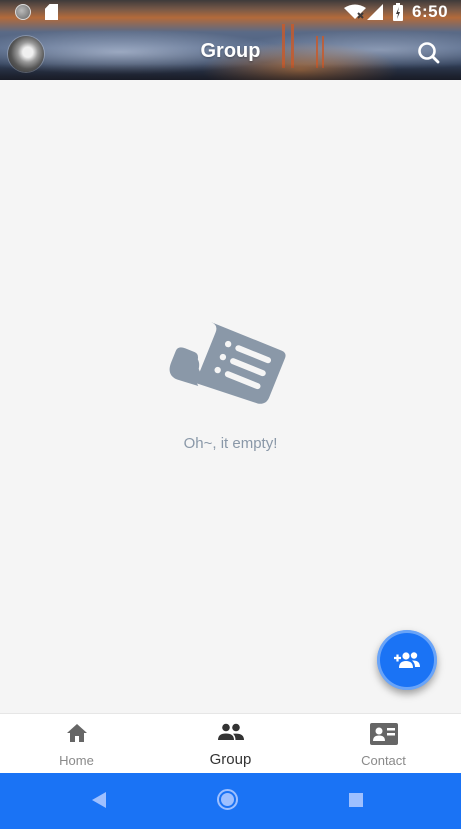 The width and height of the screenshot is (461, 829). I want to click on add-group-icon, so click(407, 660).